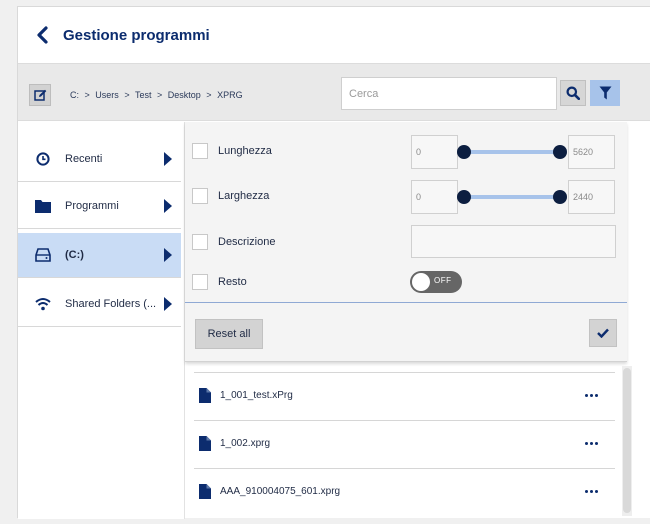 This screenshot has width=650, height=524. Describe the element at coordinates (200, 151) in the screenshot. I see `length-checkbox` at that location.